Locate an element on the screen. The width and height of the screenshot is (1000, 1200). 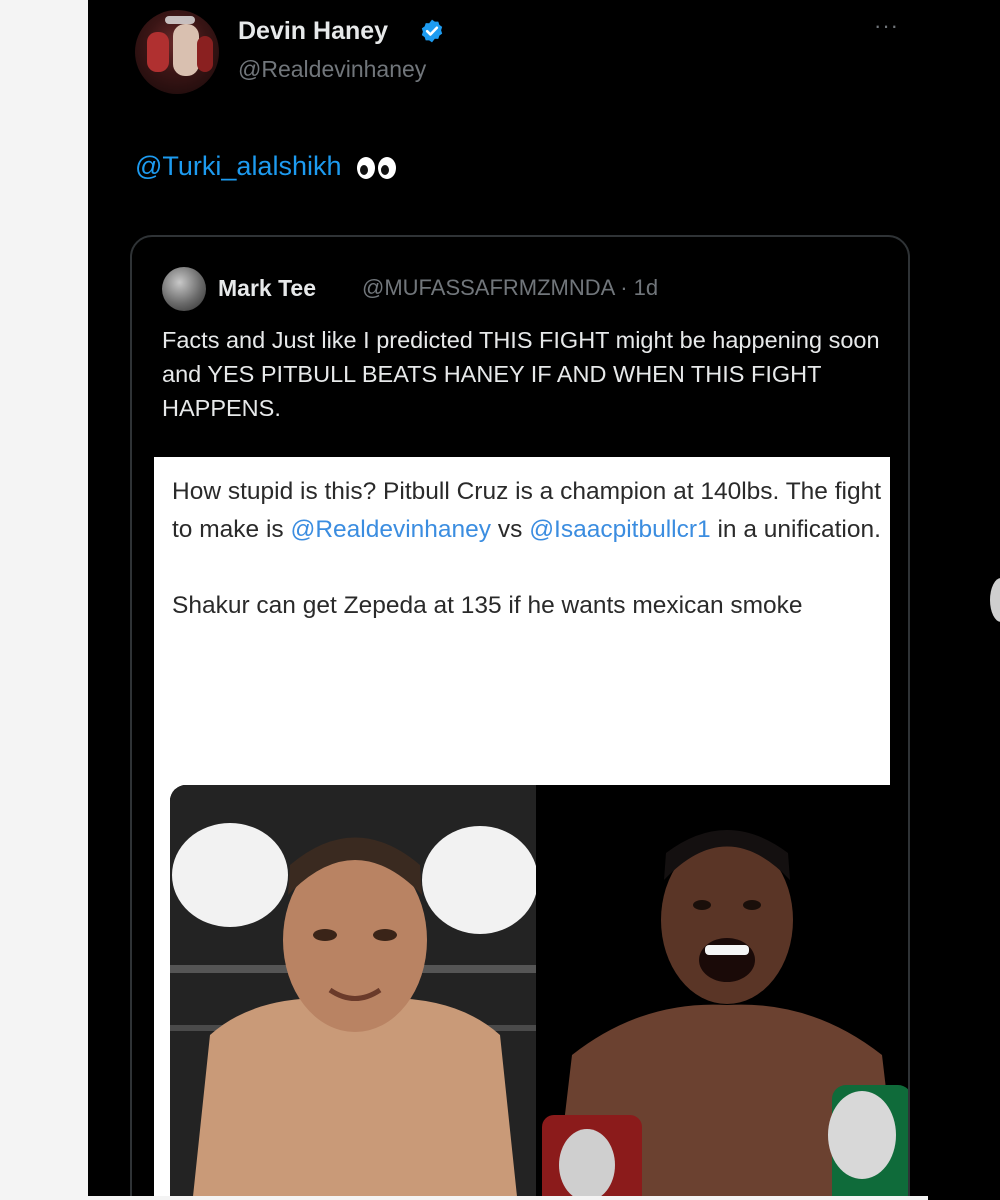
photo-boxer-right is located at coordinates (725, 990).